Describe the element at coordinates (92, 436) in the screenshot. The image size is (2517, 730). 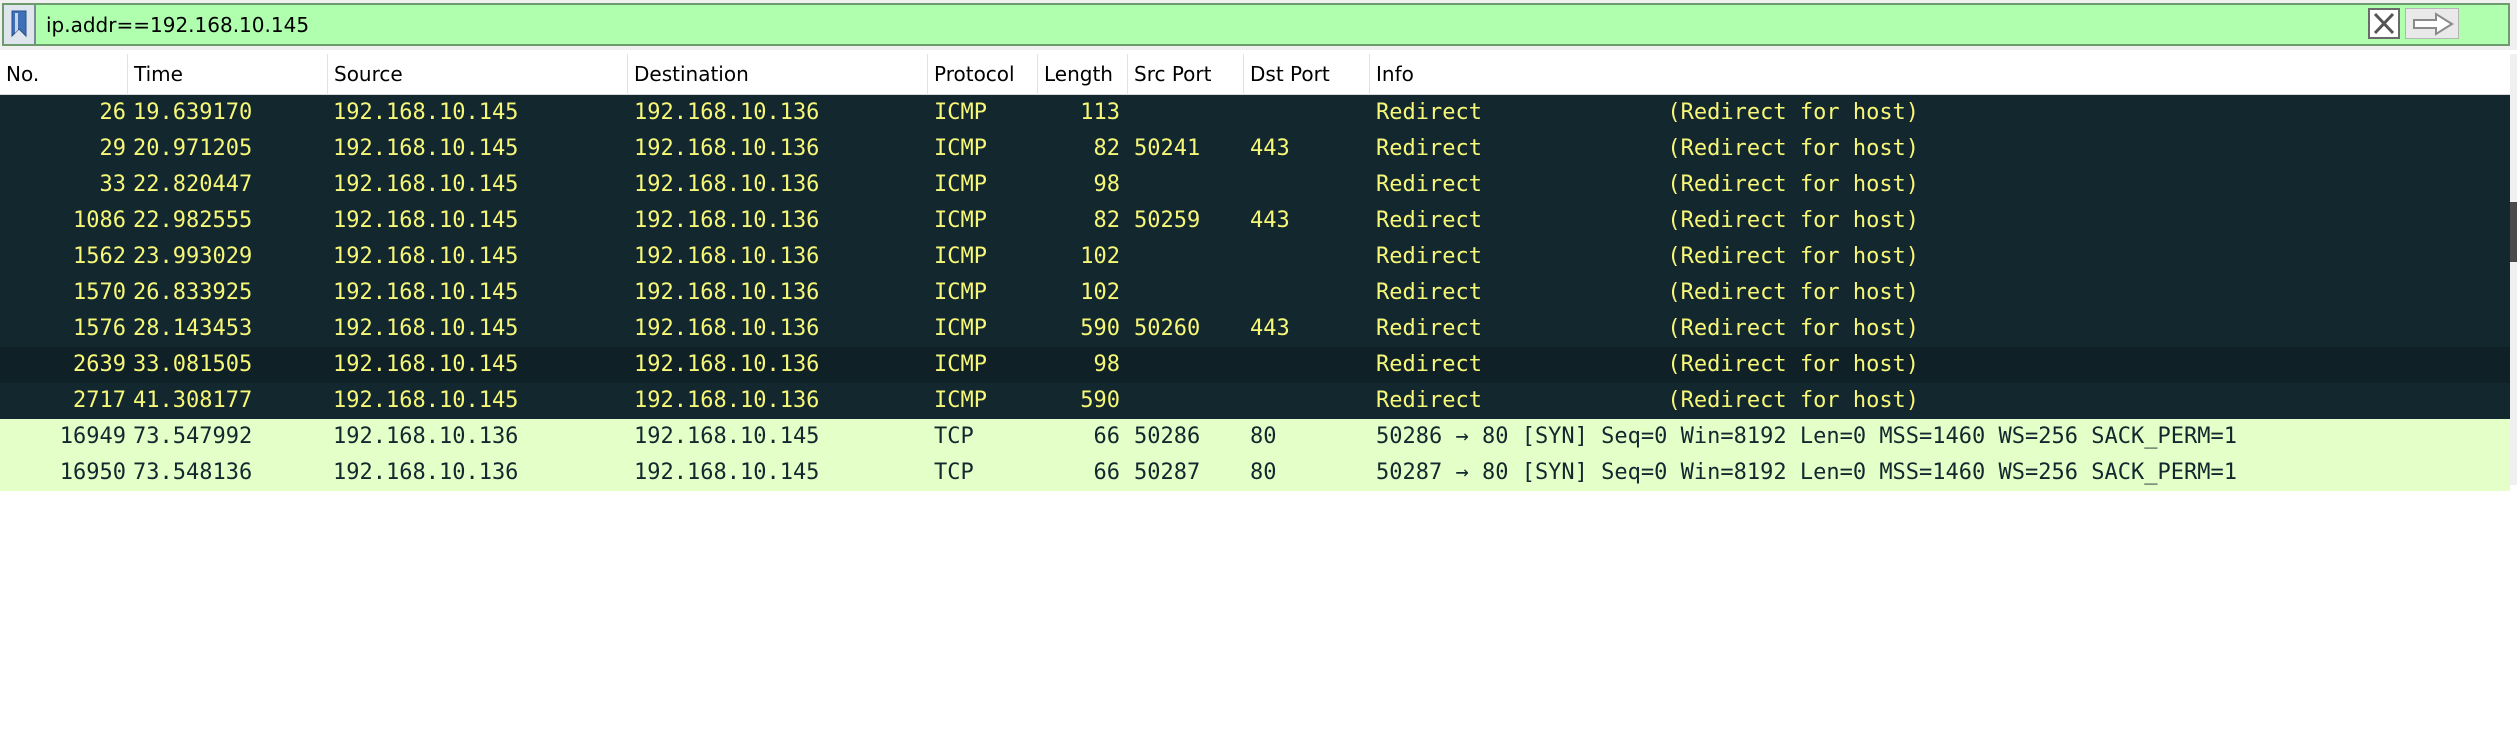
I see `packet-number: 16949` at that location.